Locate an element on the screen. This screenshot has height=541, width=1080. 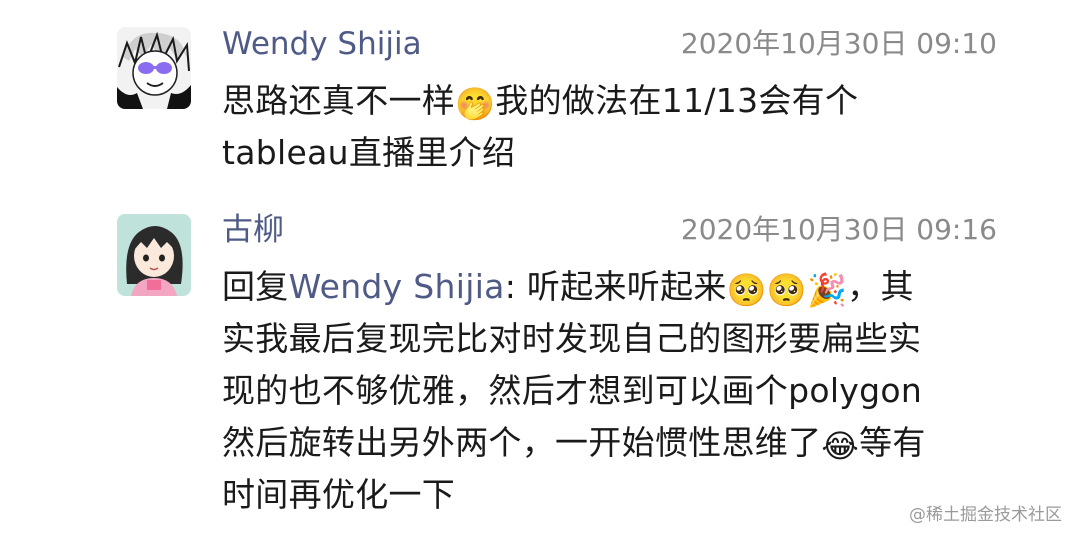
message-text-part: 思路还真不一样 is located at coordinates (339, 100).